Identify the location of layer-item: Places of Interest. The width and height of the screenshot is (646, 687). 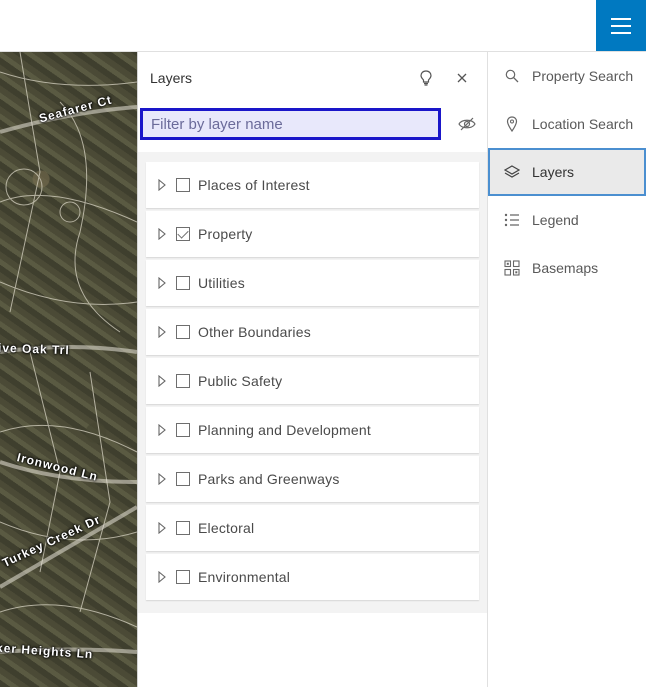
(312, 185).